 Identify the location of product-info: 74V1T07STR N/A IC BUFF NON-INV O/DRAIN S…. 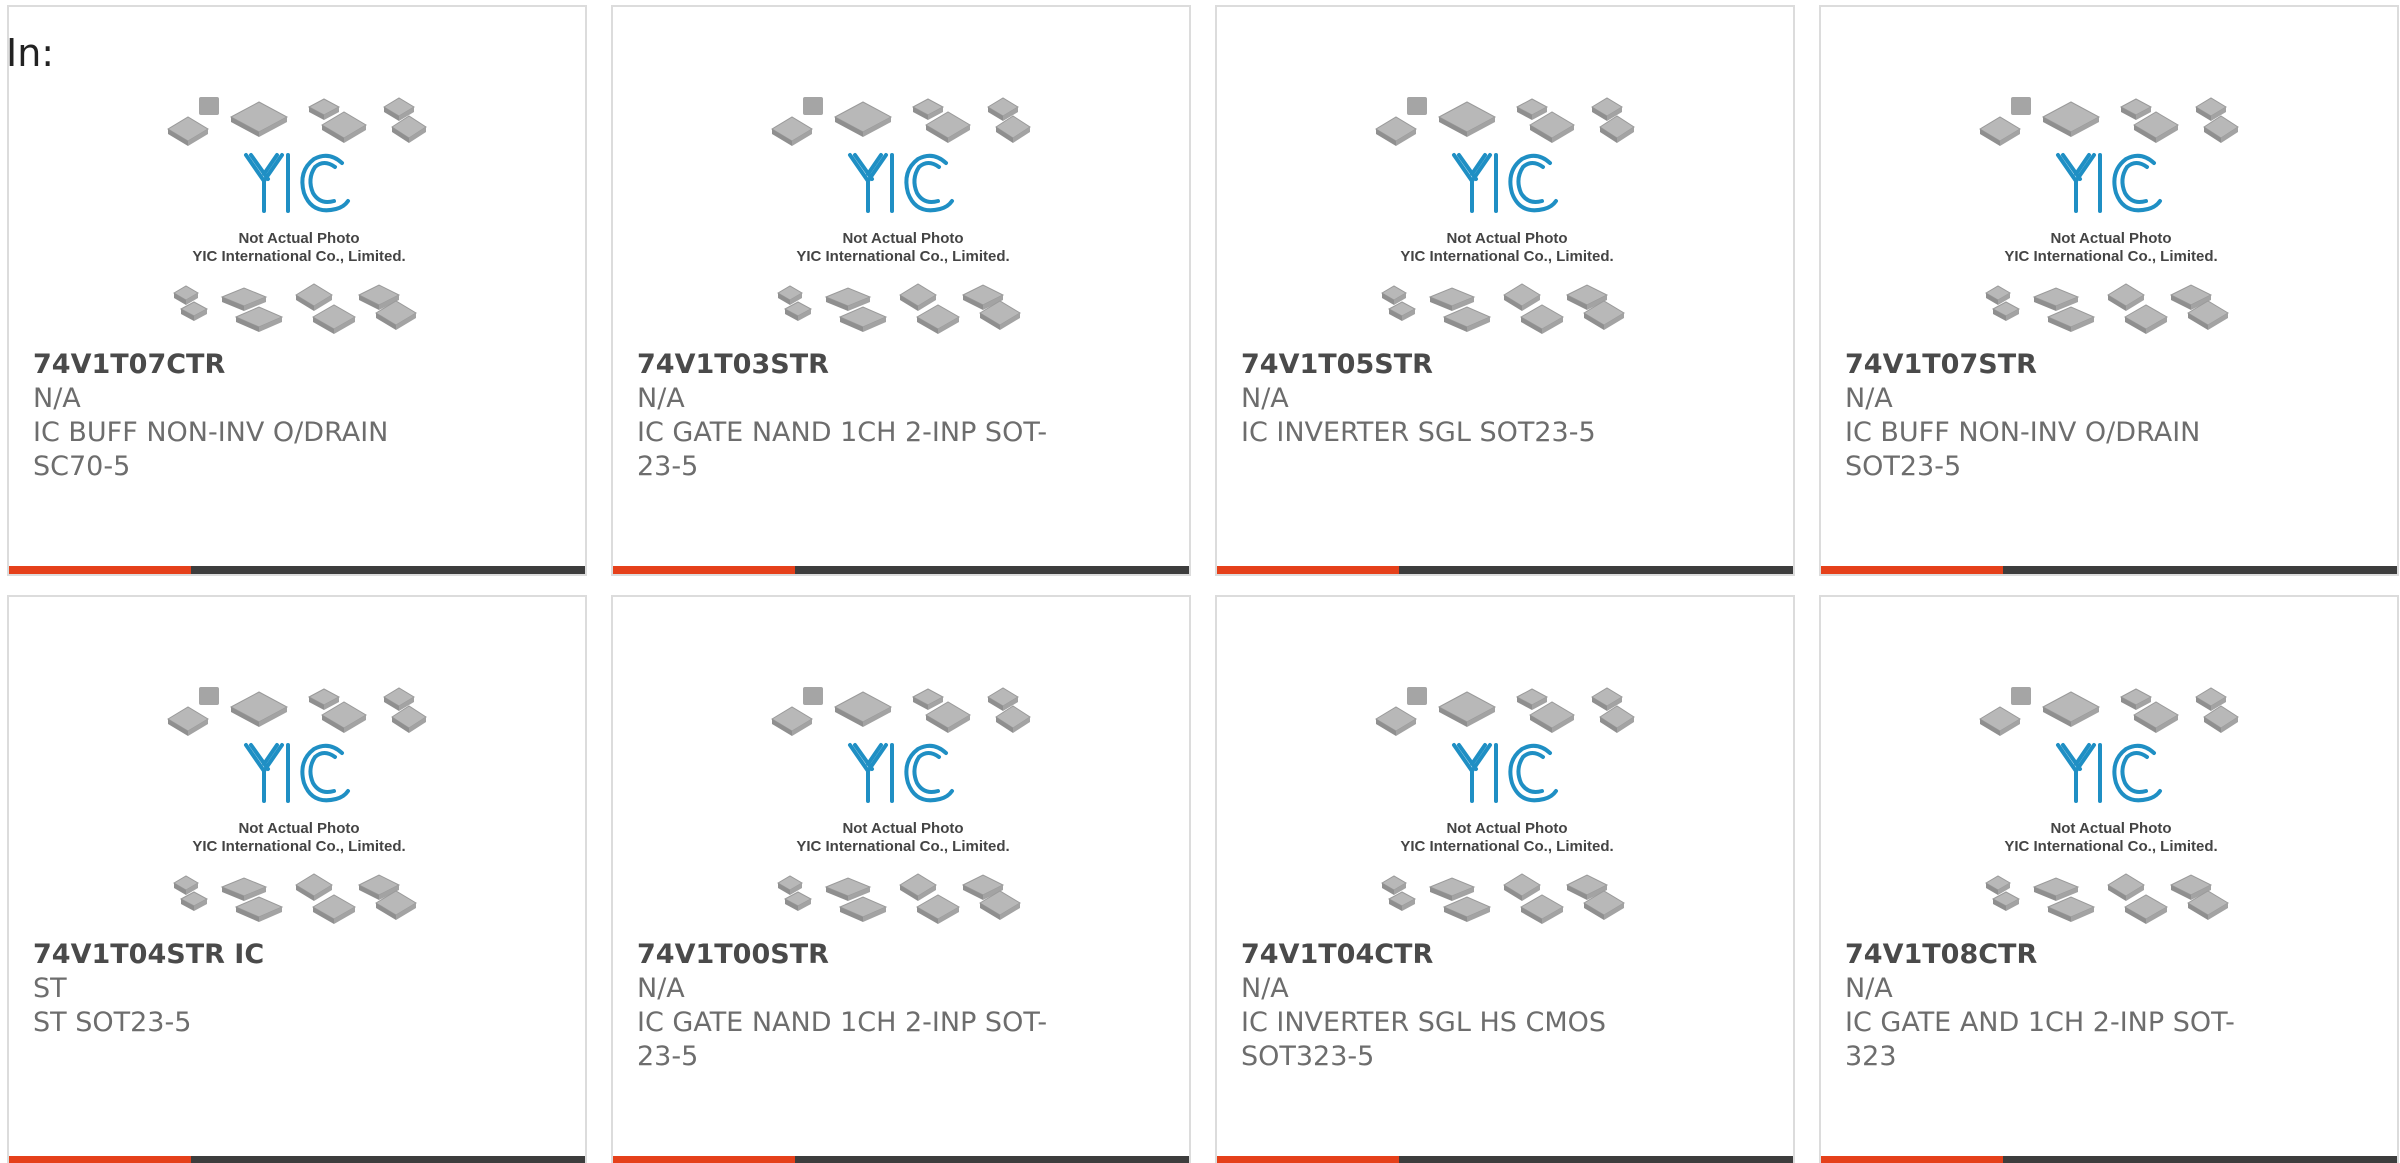
(2060, 416).